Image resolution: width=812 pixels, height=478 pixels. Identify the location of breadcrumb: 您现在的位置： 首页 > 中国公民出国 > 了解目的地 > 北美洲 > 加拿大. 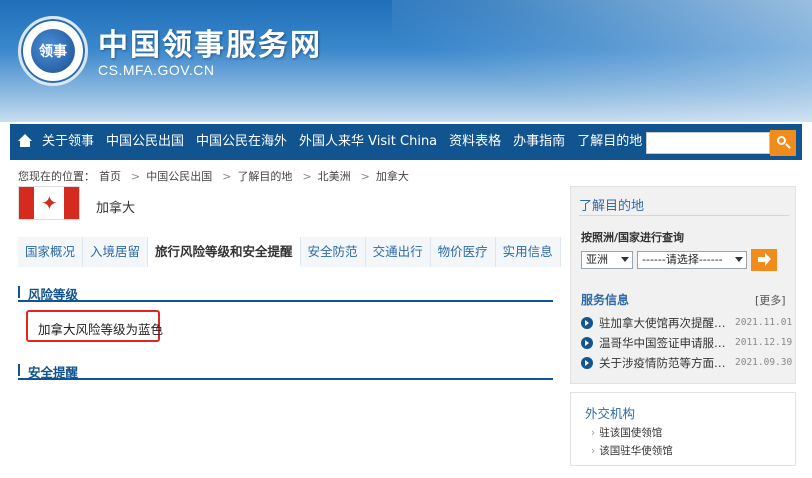
(215, 176).